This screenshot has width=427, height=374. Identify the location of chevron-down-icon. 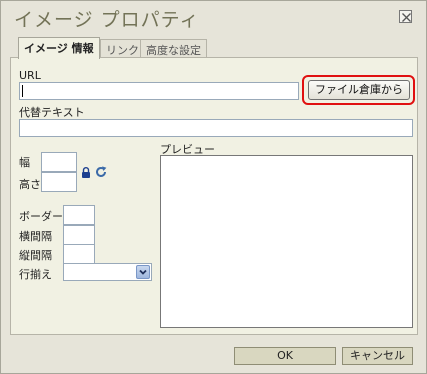
(143, 272).